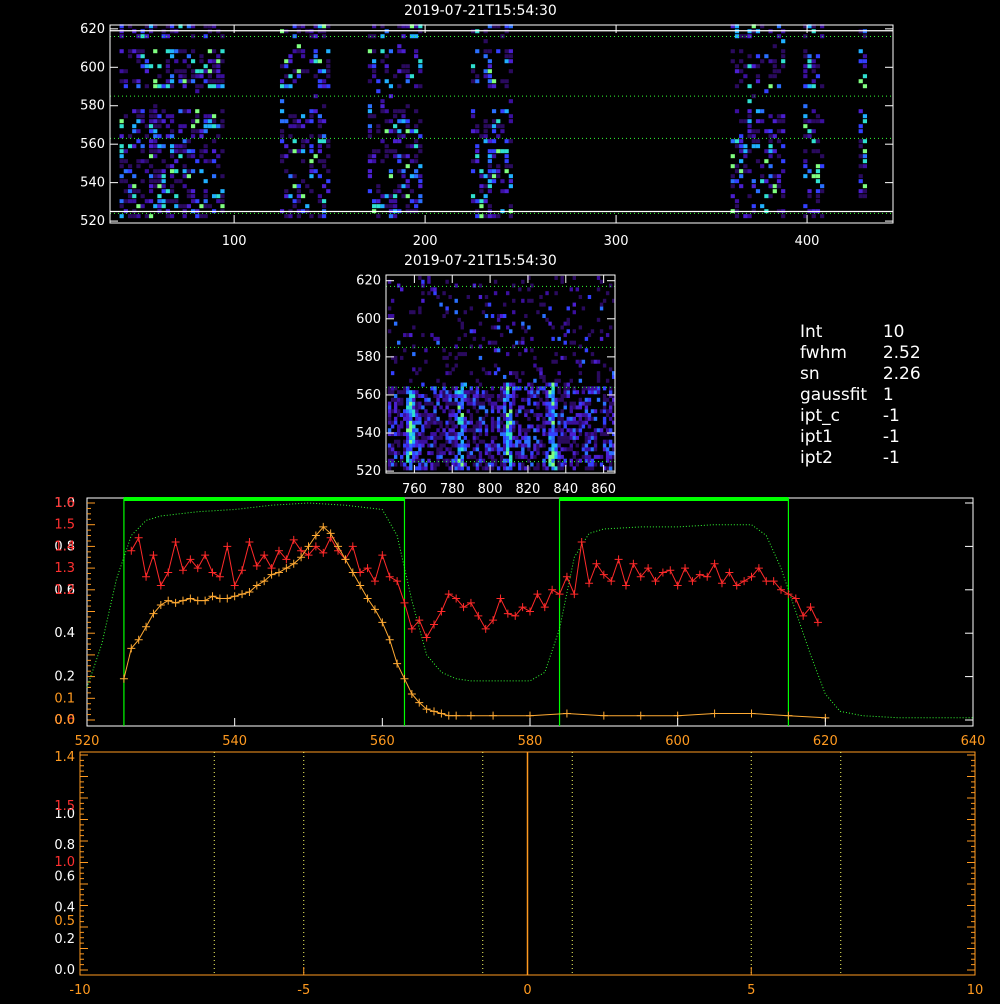 This screenshot has width=1000, height=1004. I want to click on y-tick-label: 540, so click(92, 183).